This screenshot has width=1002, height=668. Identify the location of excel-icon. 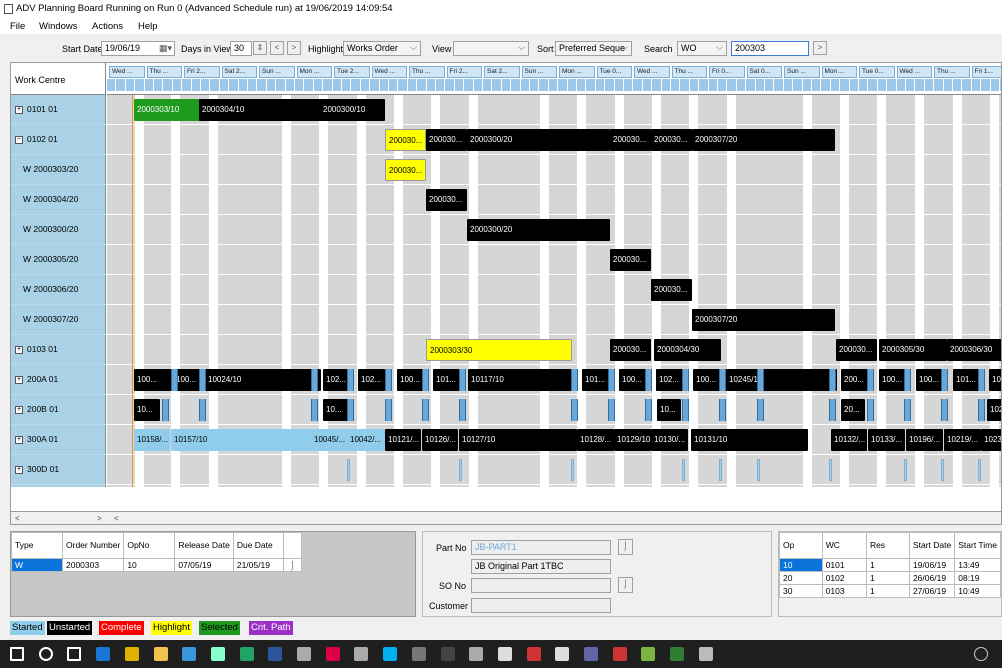
(246, 654).